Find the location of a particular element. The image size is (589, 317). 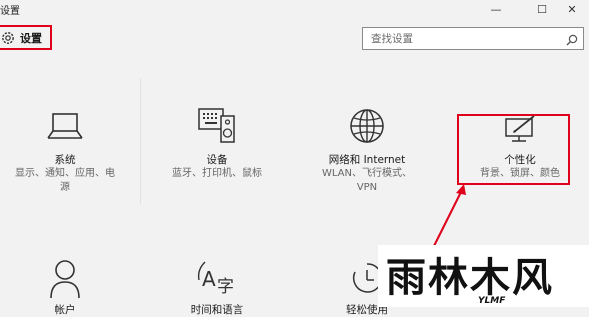

search-box is located at coordinates (473, 38).